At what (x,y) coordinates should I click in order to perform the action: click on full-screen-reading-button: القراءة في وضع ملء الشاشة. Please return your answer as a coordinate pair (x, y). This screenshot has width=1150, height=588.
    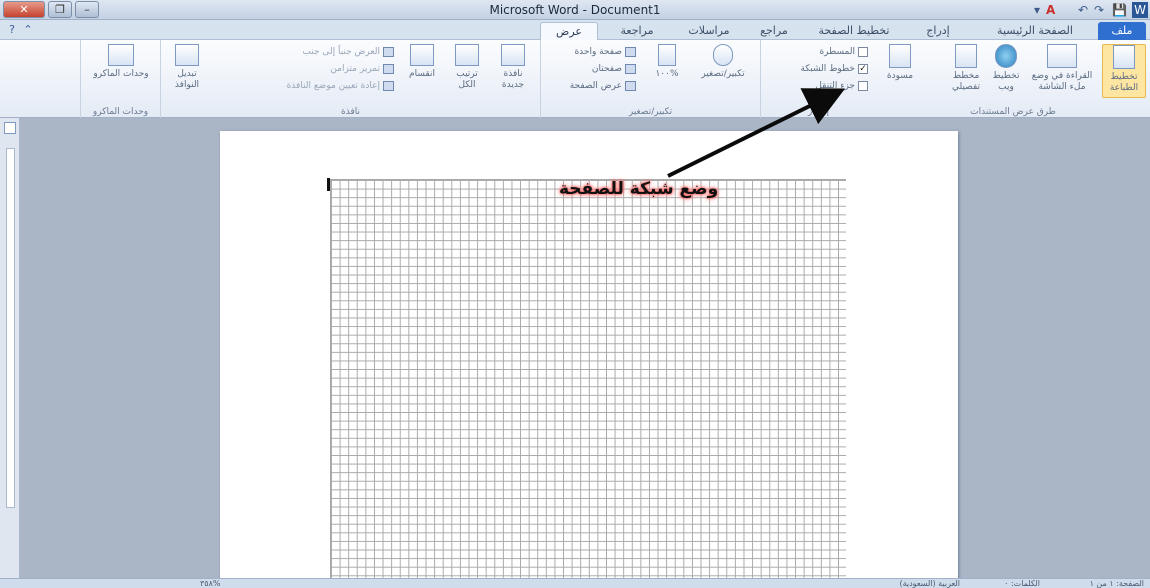
    Looking at the image, I should click on (1062, 71).